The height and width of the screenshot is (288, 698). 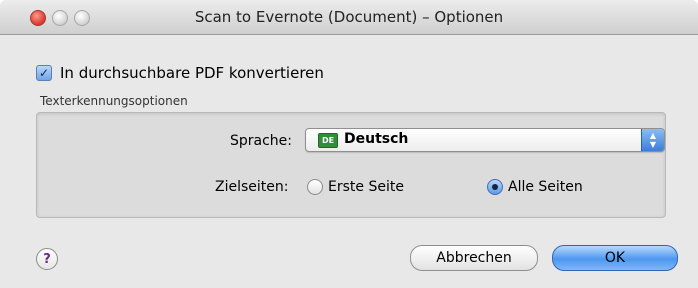 What do you see at coordinates (615, 258) in the screenshot?
I see `ok-button: OK` at bounding box center [615, 258].